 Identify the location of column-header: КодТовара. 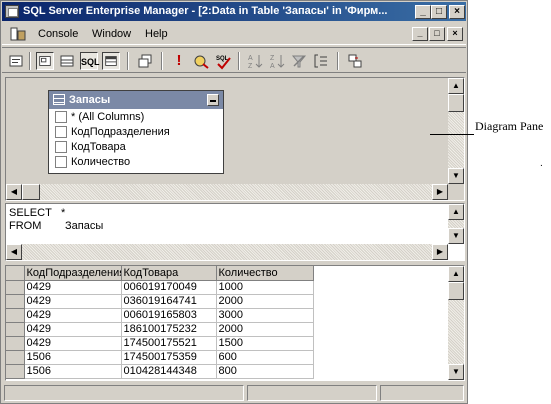
(169, 273).